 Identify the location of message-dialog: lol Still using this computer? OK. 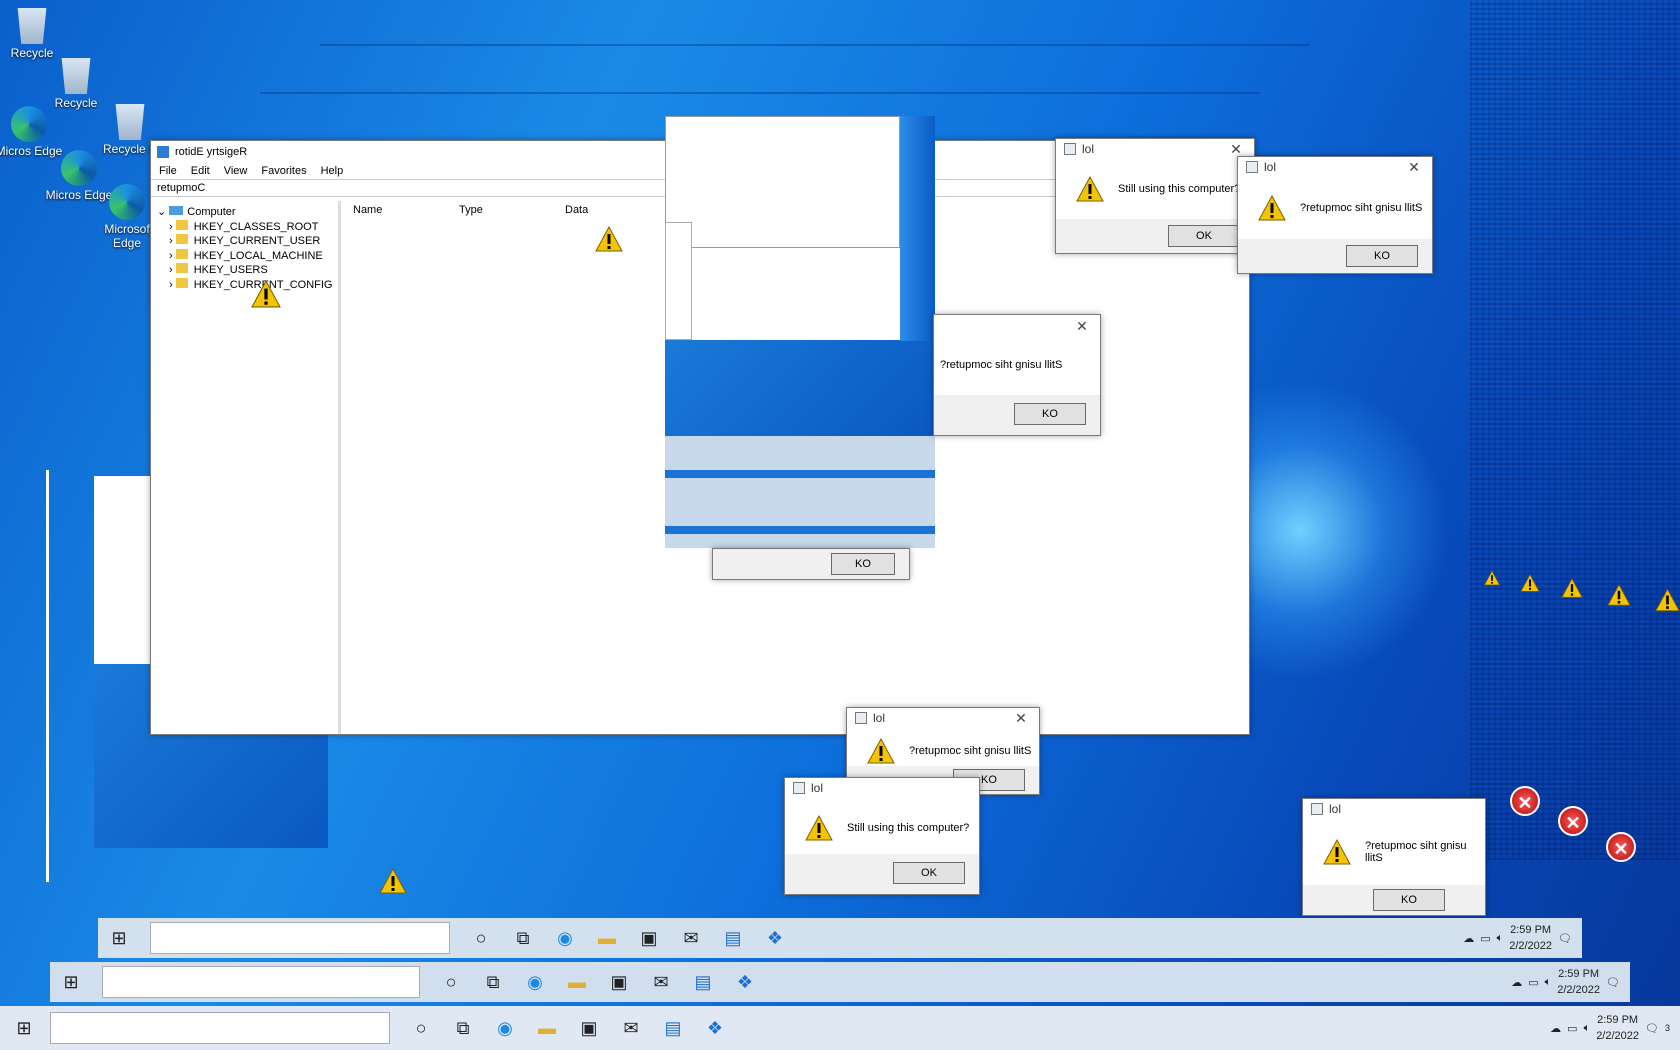
(882, 836).